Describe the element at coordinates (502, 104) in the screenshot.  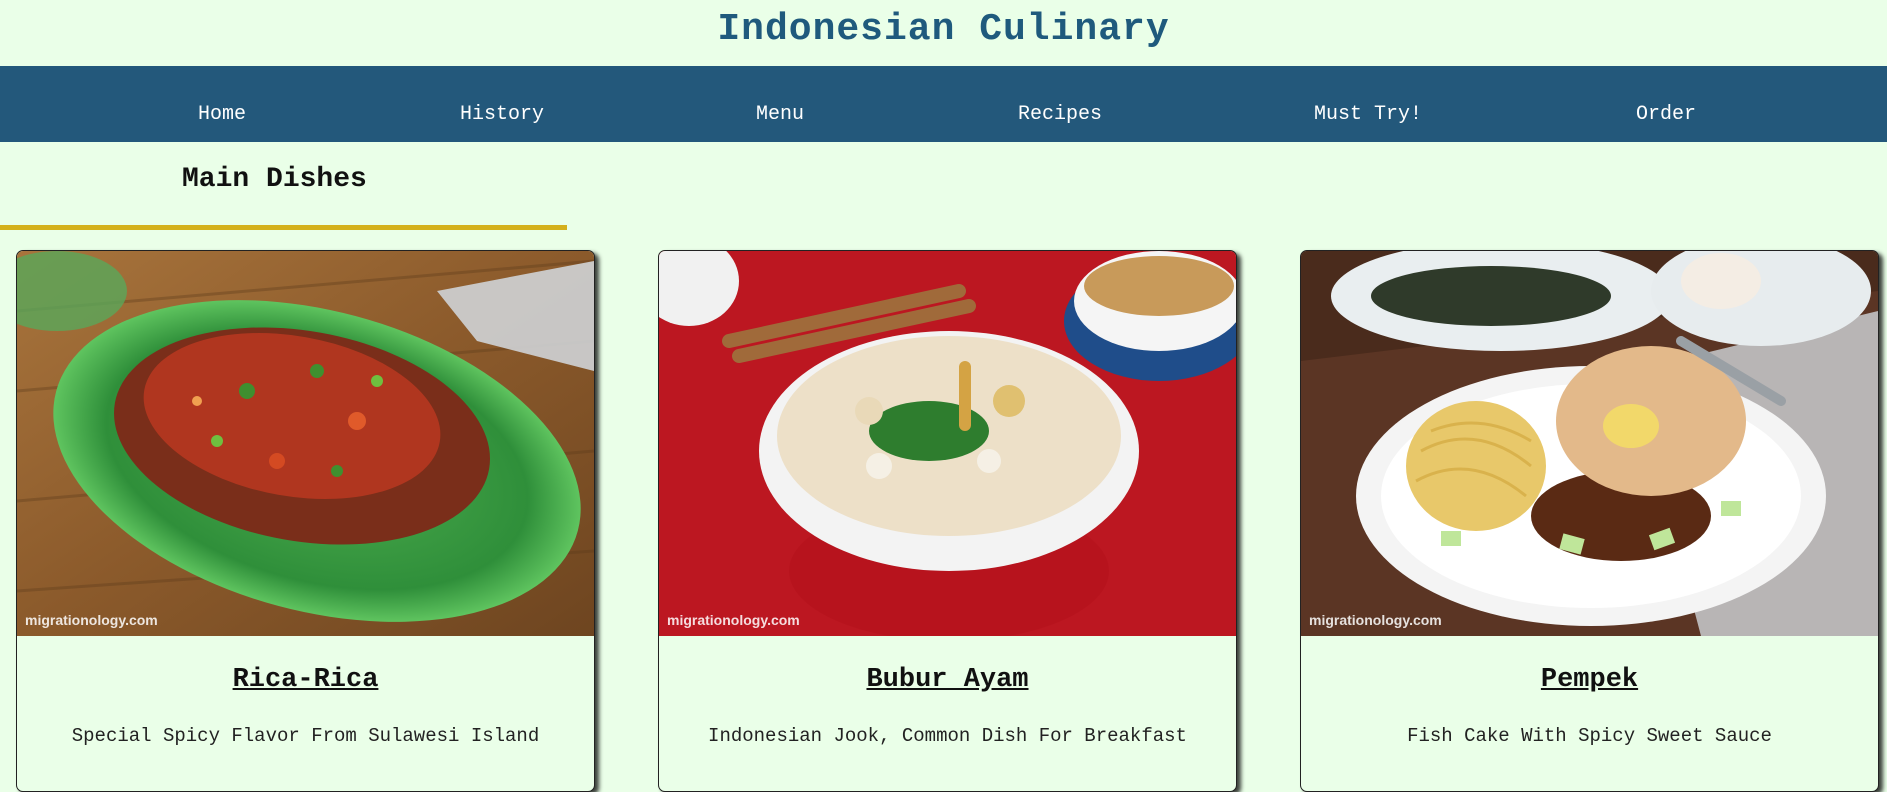
I see `nav-history-link: History` at that location.